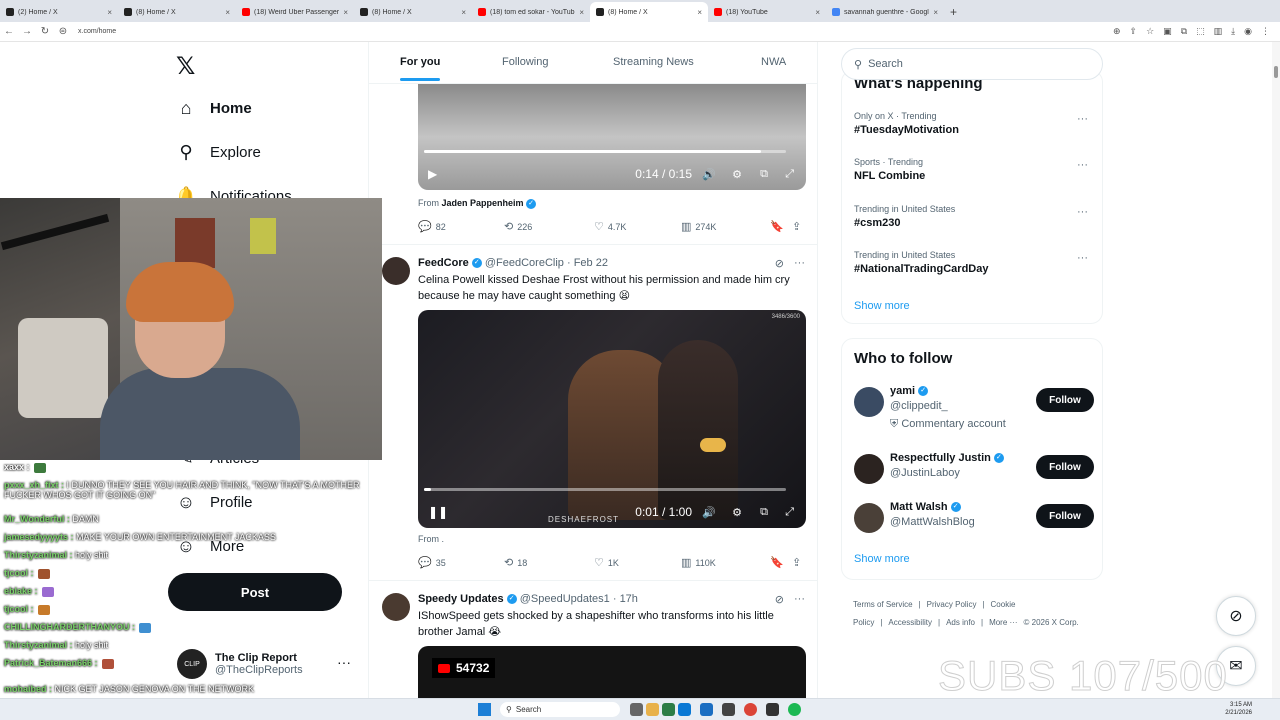 This screenshot has width=1280, height=720. I want to click on browser-tab: (18) Weird Uber Passenger Rati×, so click(295, 12).